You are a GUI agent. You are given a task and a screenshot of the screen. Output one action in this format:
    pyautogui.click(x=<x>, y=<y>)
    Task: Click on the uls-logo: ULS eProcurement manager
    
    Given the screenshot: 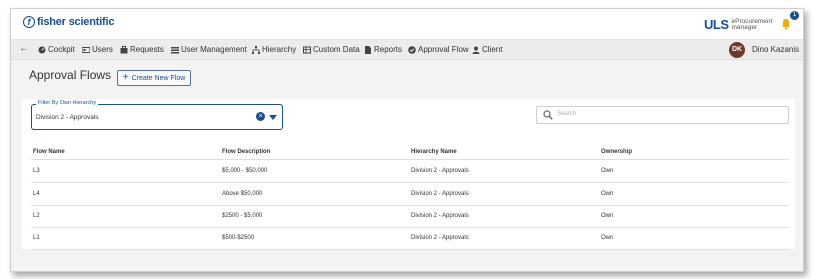 What is the action you would take?
    pyautogui.click(x=738, y=24)
    